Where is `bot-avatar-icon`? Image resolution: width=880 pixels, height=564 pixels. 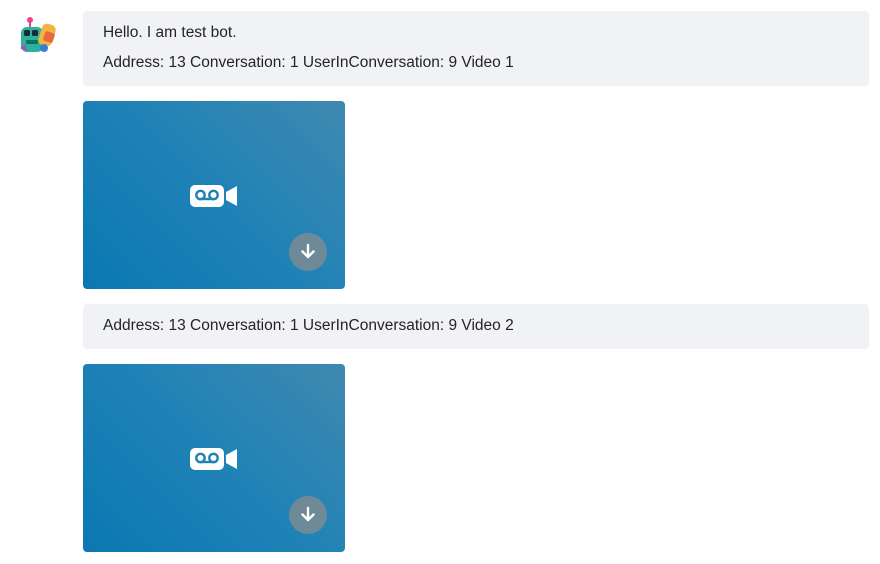 bot-avatar-icon is located at coordinates (38, 34).